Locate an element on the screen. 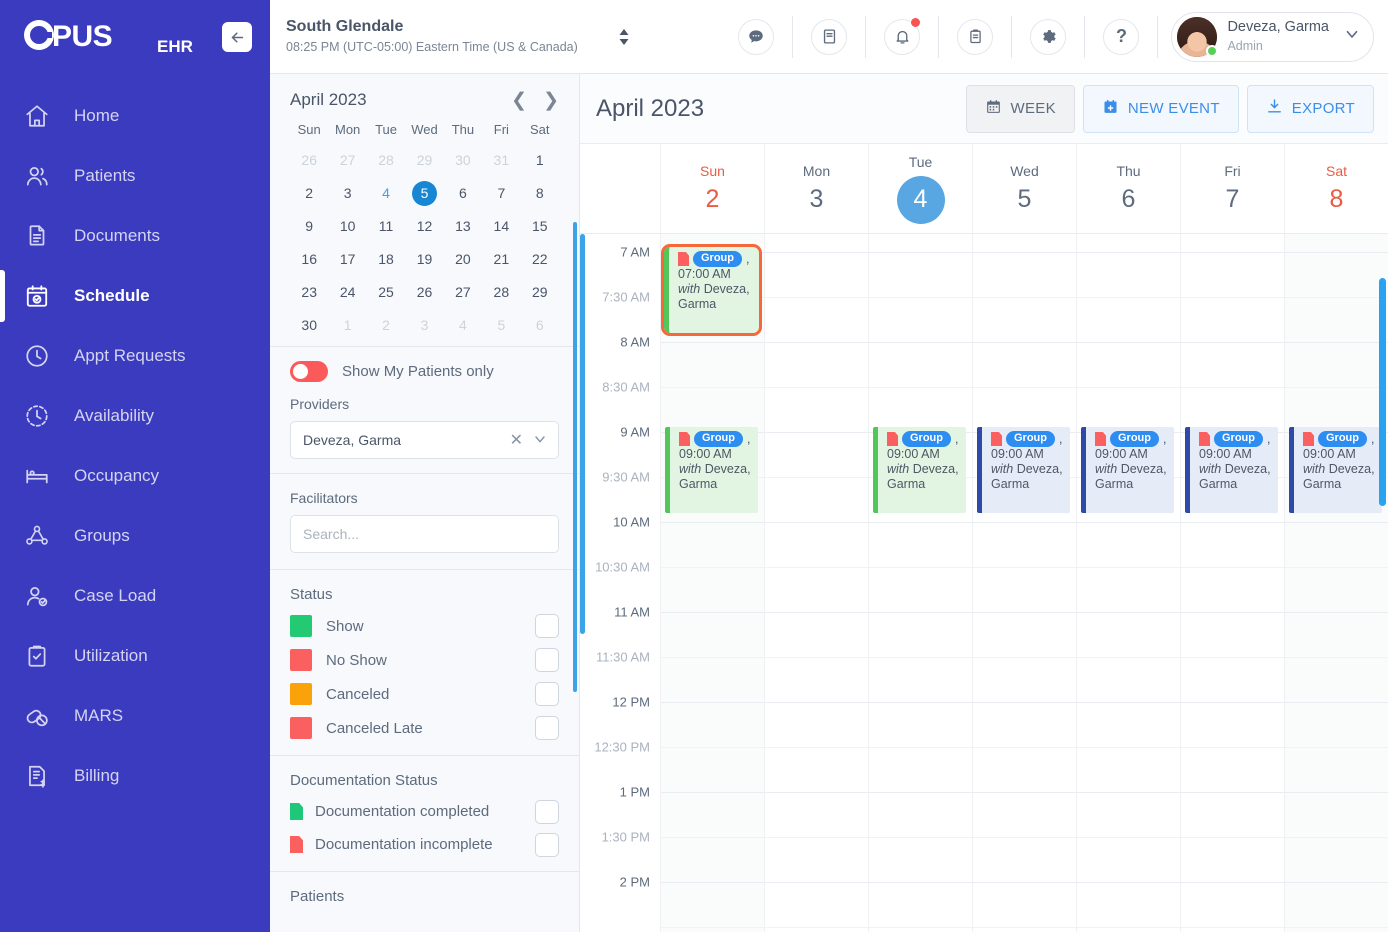 Image resolution: width=1388 pixels, height=932 pixels. show-my-patients-toggle is located at coordinates (309, 371).